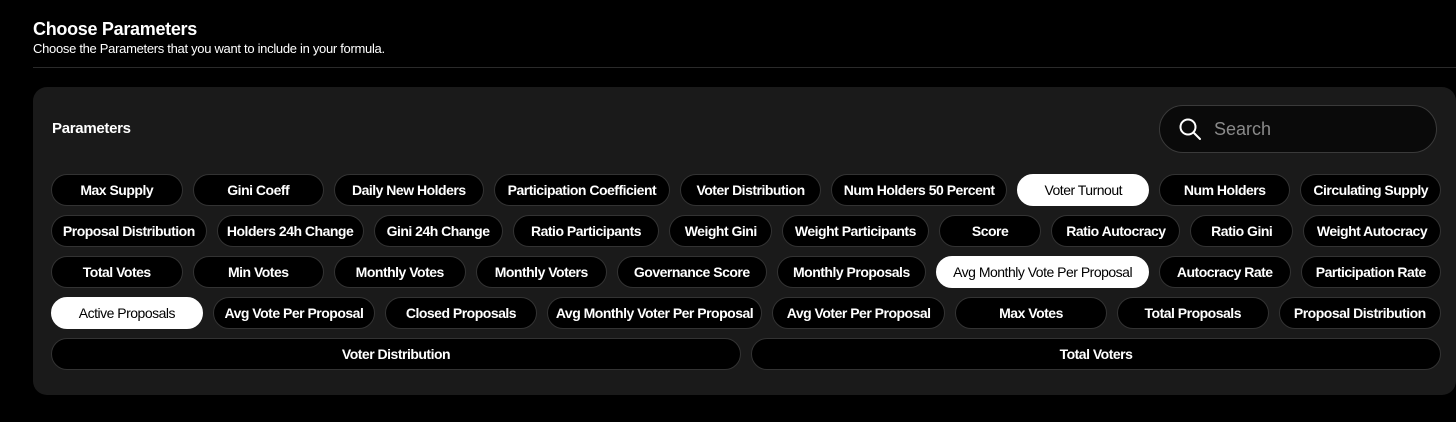 This screenshot has width=1456, height=422. What do you see at coordinates (654, 313) in the screenshot?
I see `parameter-chip: Avg Monthly Voter Per Proposal` at bounding box center [654, 313].